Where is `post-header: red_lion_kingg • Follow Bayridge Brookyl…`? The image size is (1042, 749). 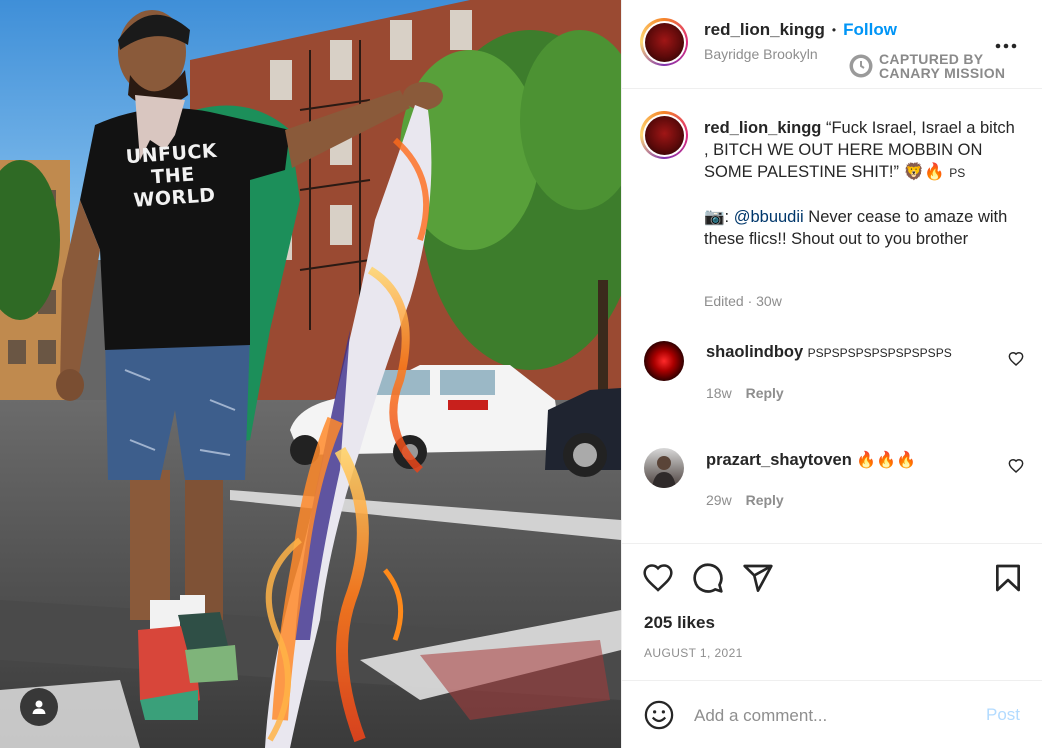 post-header: red_lion_kingg • Follow Bayridge Brookyl… is located at coordinates (832, 44).